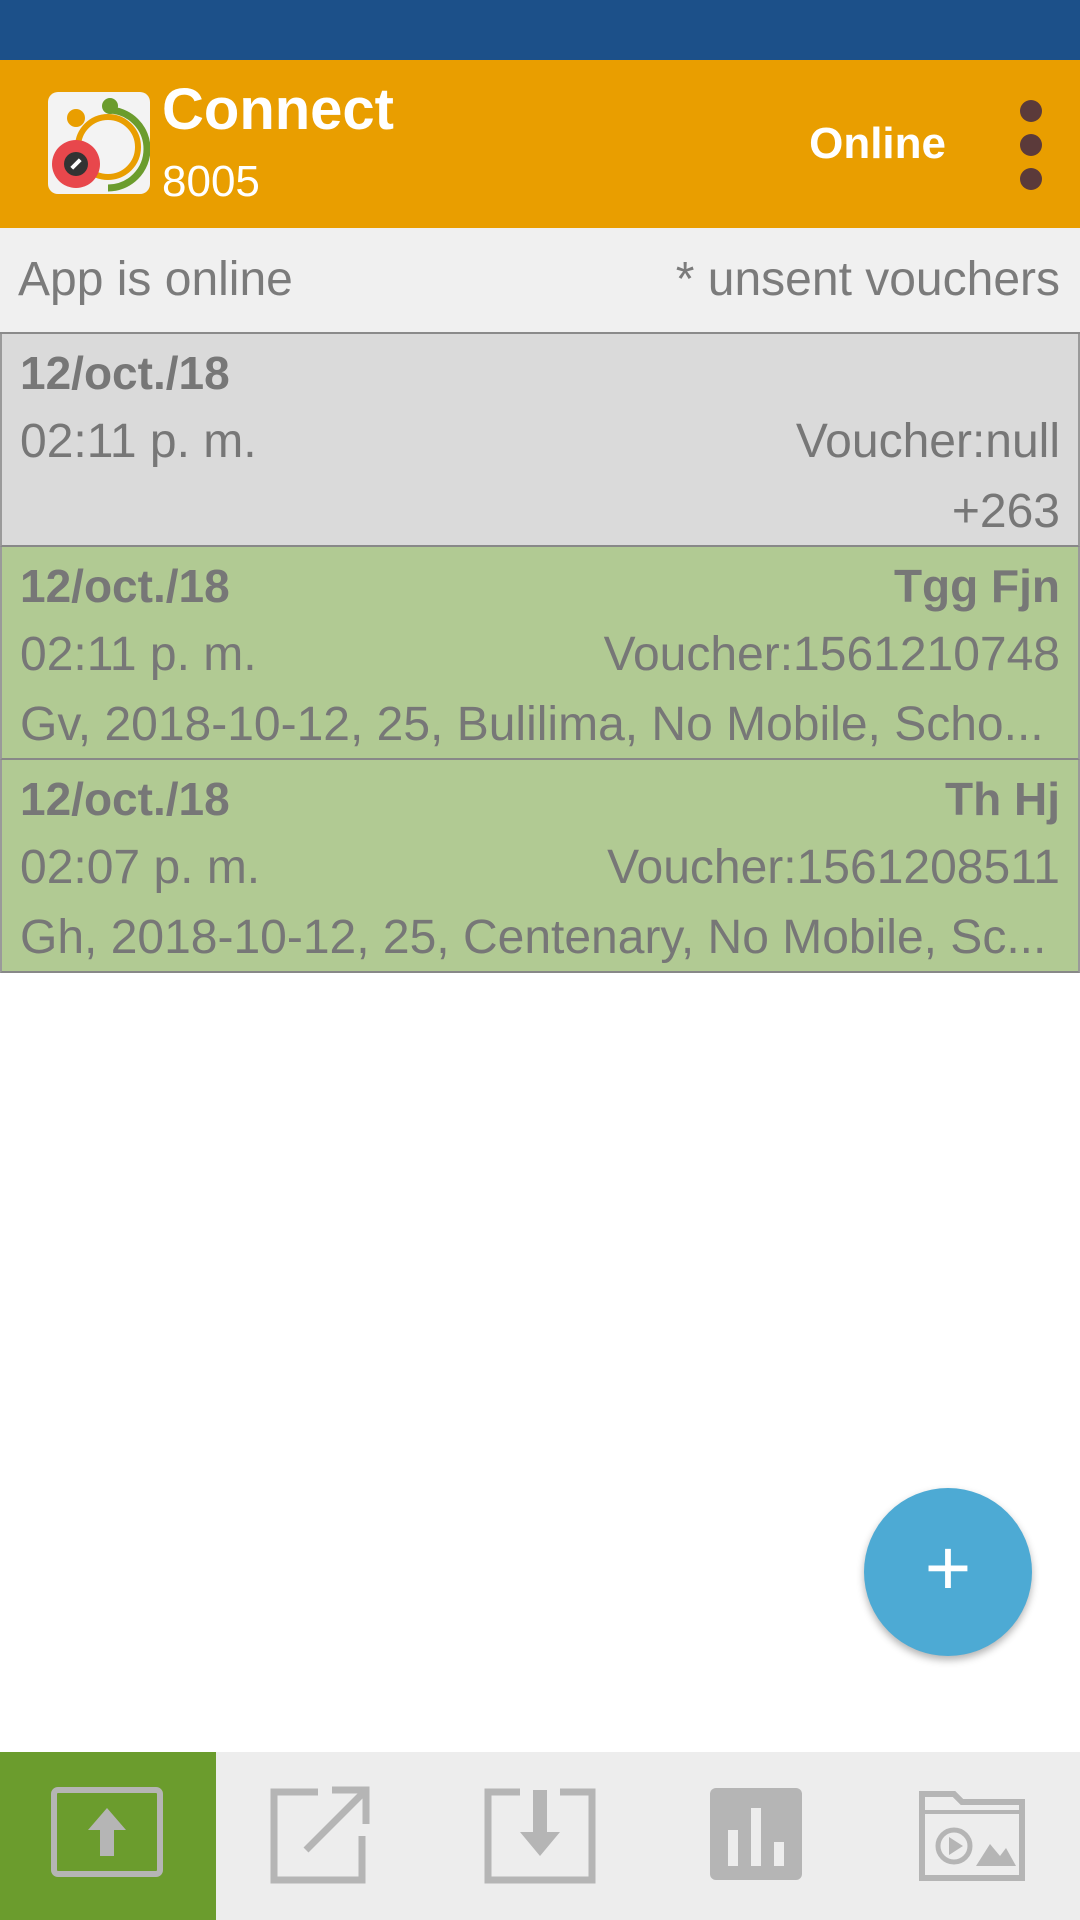 The height and width of the screenshot is (1920, 1080). I want to click on nav-download, so click(540, 1836).